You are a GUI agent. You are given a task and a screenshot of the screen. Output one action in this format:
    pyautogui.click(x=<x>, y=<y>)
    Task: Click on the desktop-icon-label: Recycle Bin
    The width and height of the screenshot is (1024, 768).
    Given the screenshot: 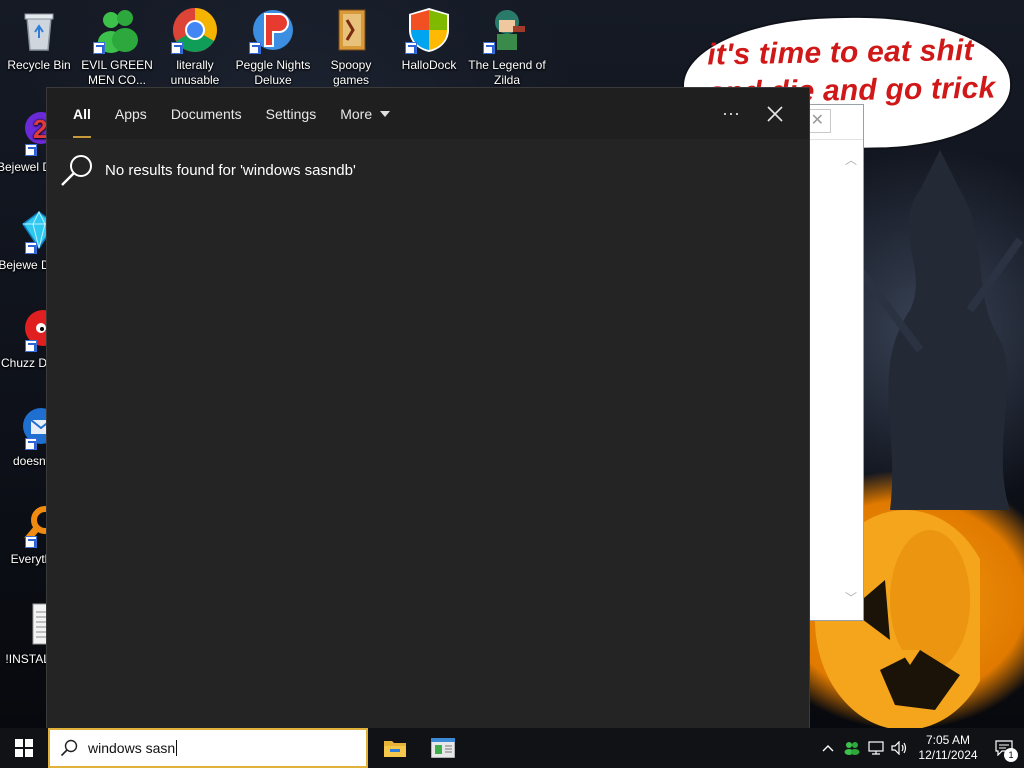 What is the action you would take?
    pyautogui.click(x=39, y=65)
    